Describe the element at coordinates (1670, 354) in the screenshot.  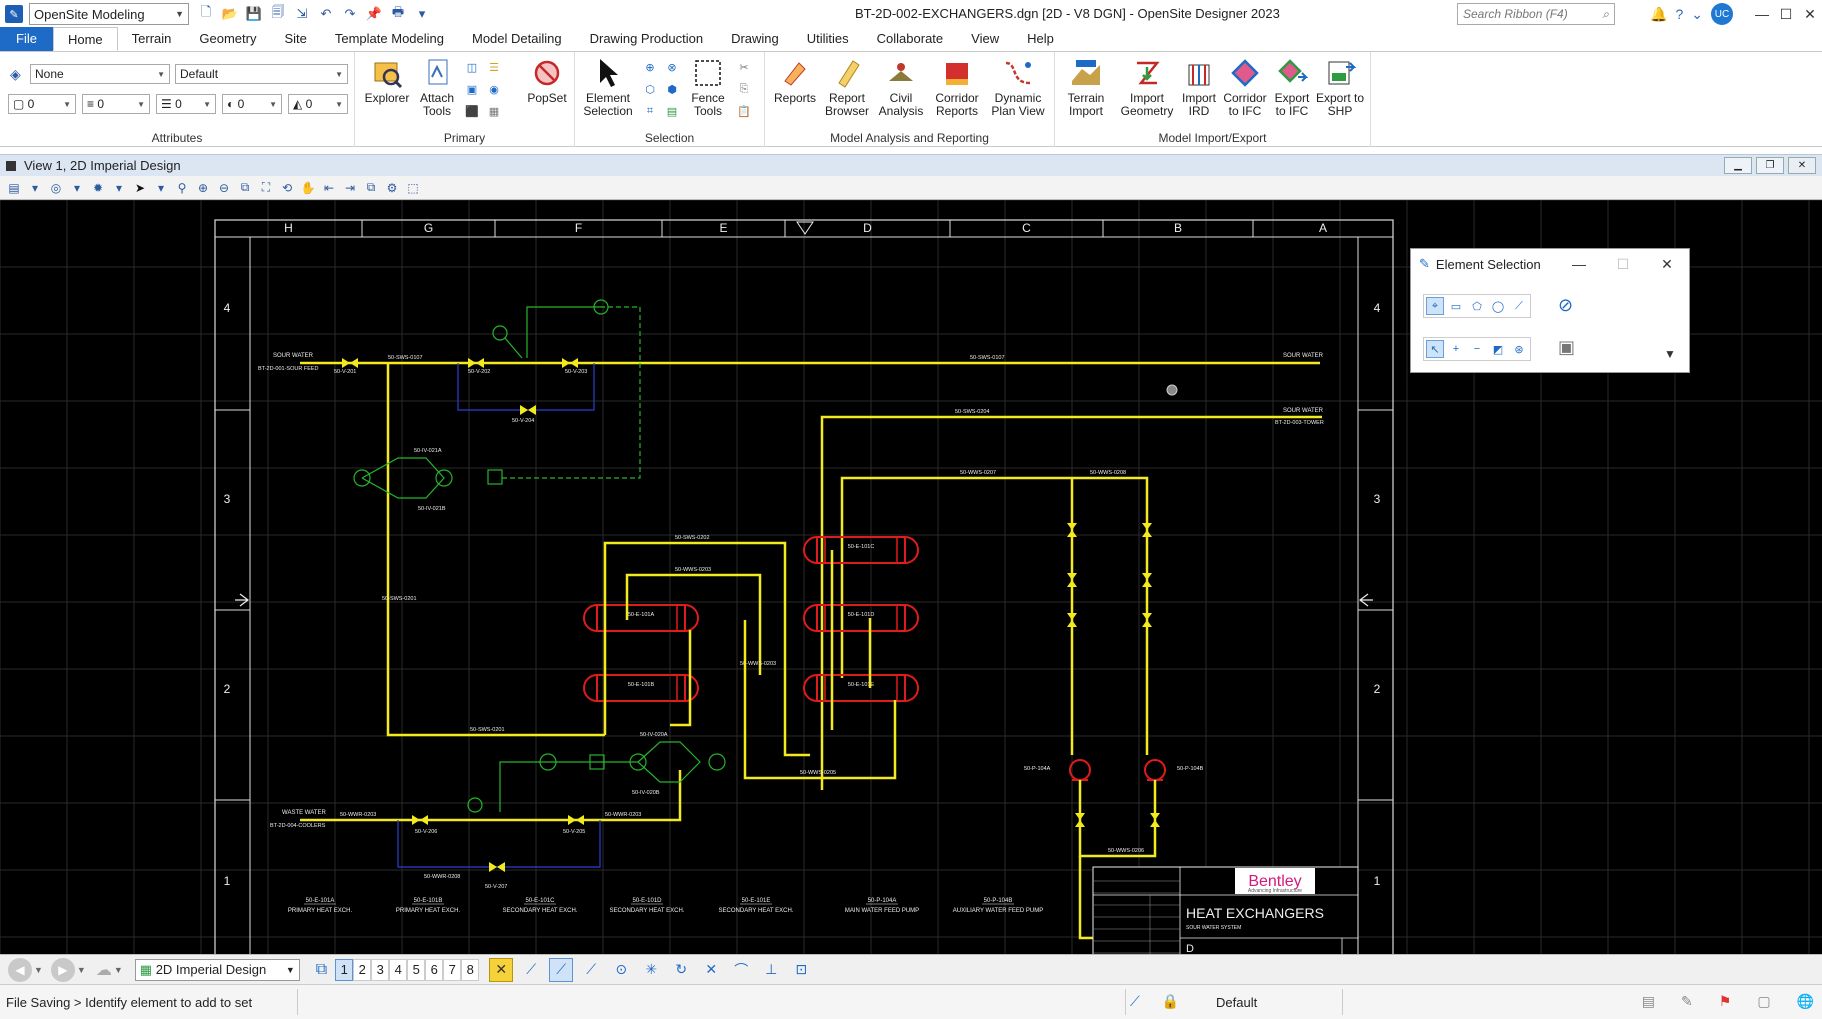
I see `expand-dialog-icon: ▼` at that location.